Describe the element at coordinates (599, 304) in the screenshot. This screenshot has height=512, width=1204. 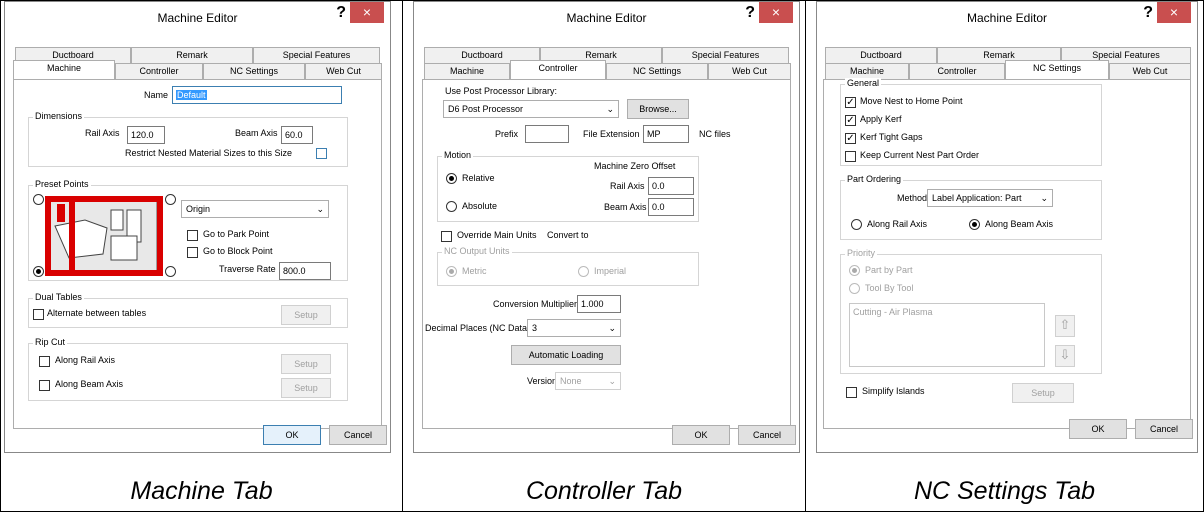
I see `conversion-multiplier-field: 1.000` at that location.